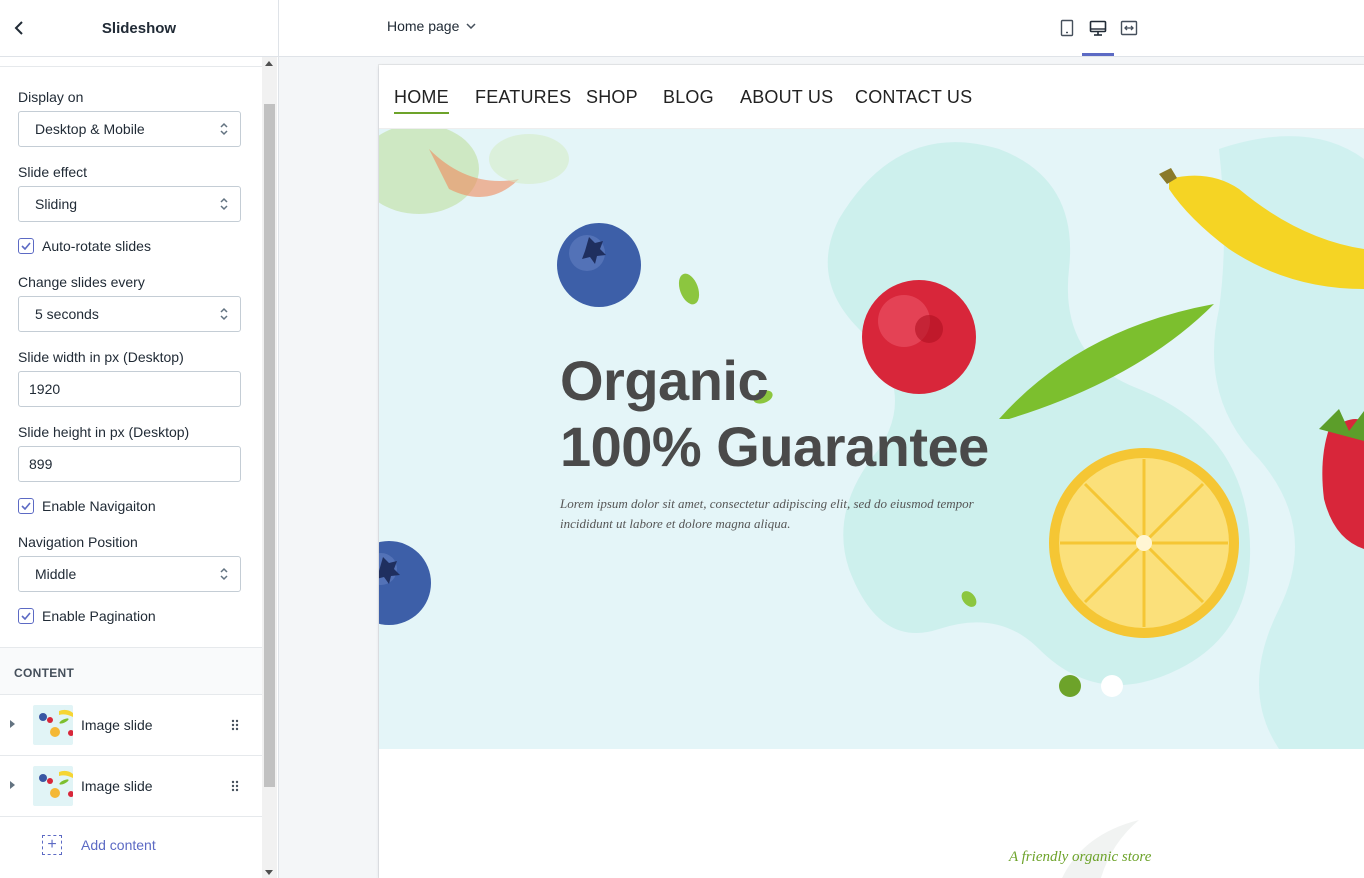 This screenshot has width=1364, height=878. I want to click on decorative-leaf-watermark, so click(1100, 849).